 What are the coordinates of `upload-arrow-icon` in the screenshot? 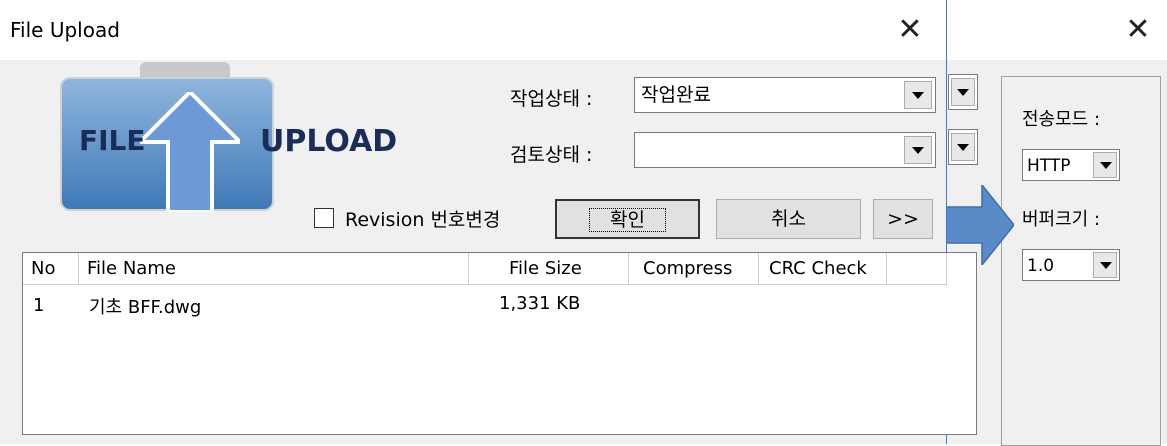 It's located at (190, 152).